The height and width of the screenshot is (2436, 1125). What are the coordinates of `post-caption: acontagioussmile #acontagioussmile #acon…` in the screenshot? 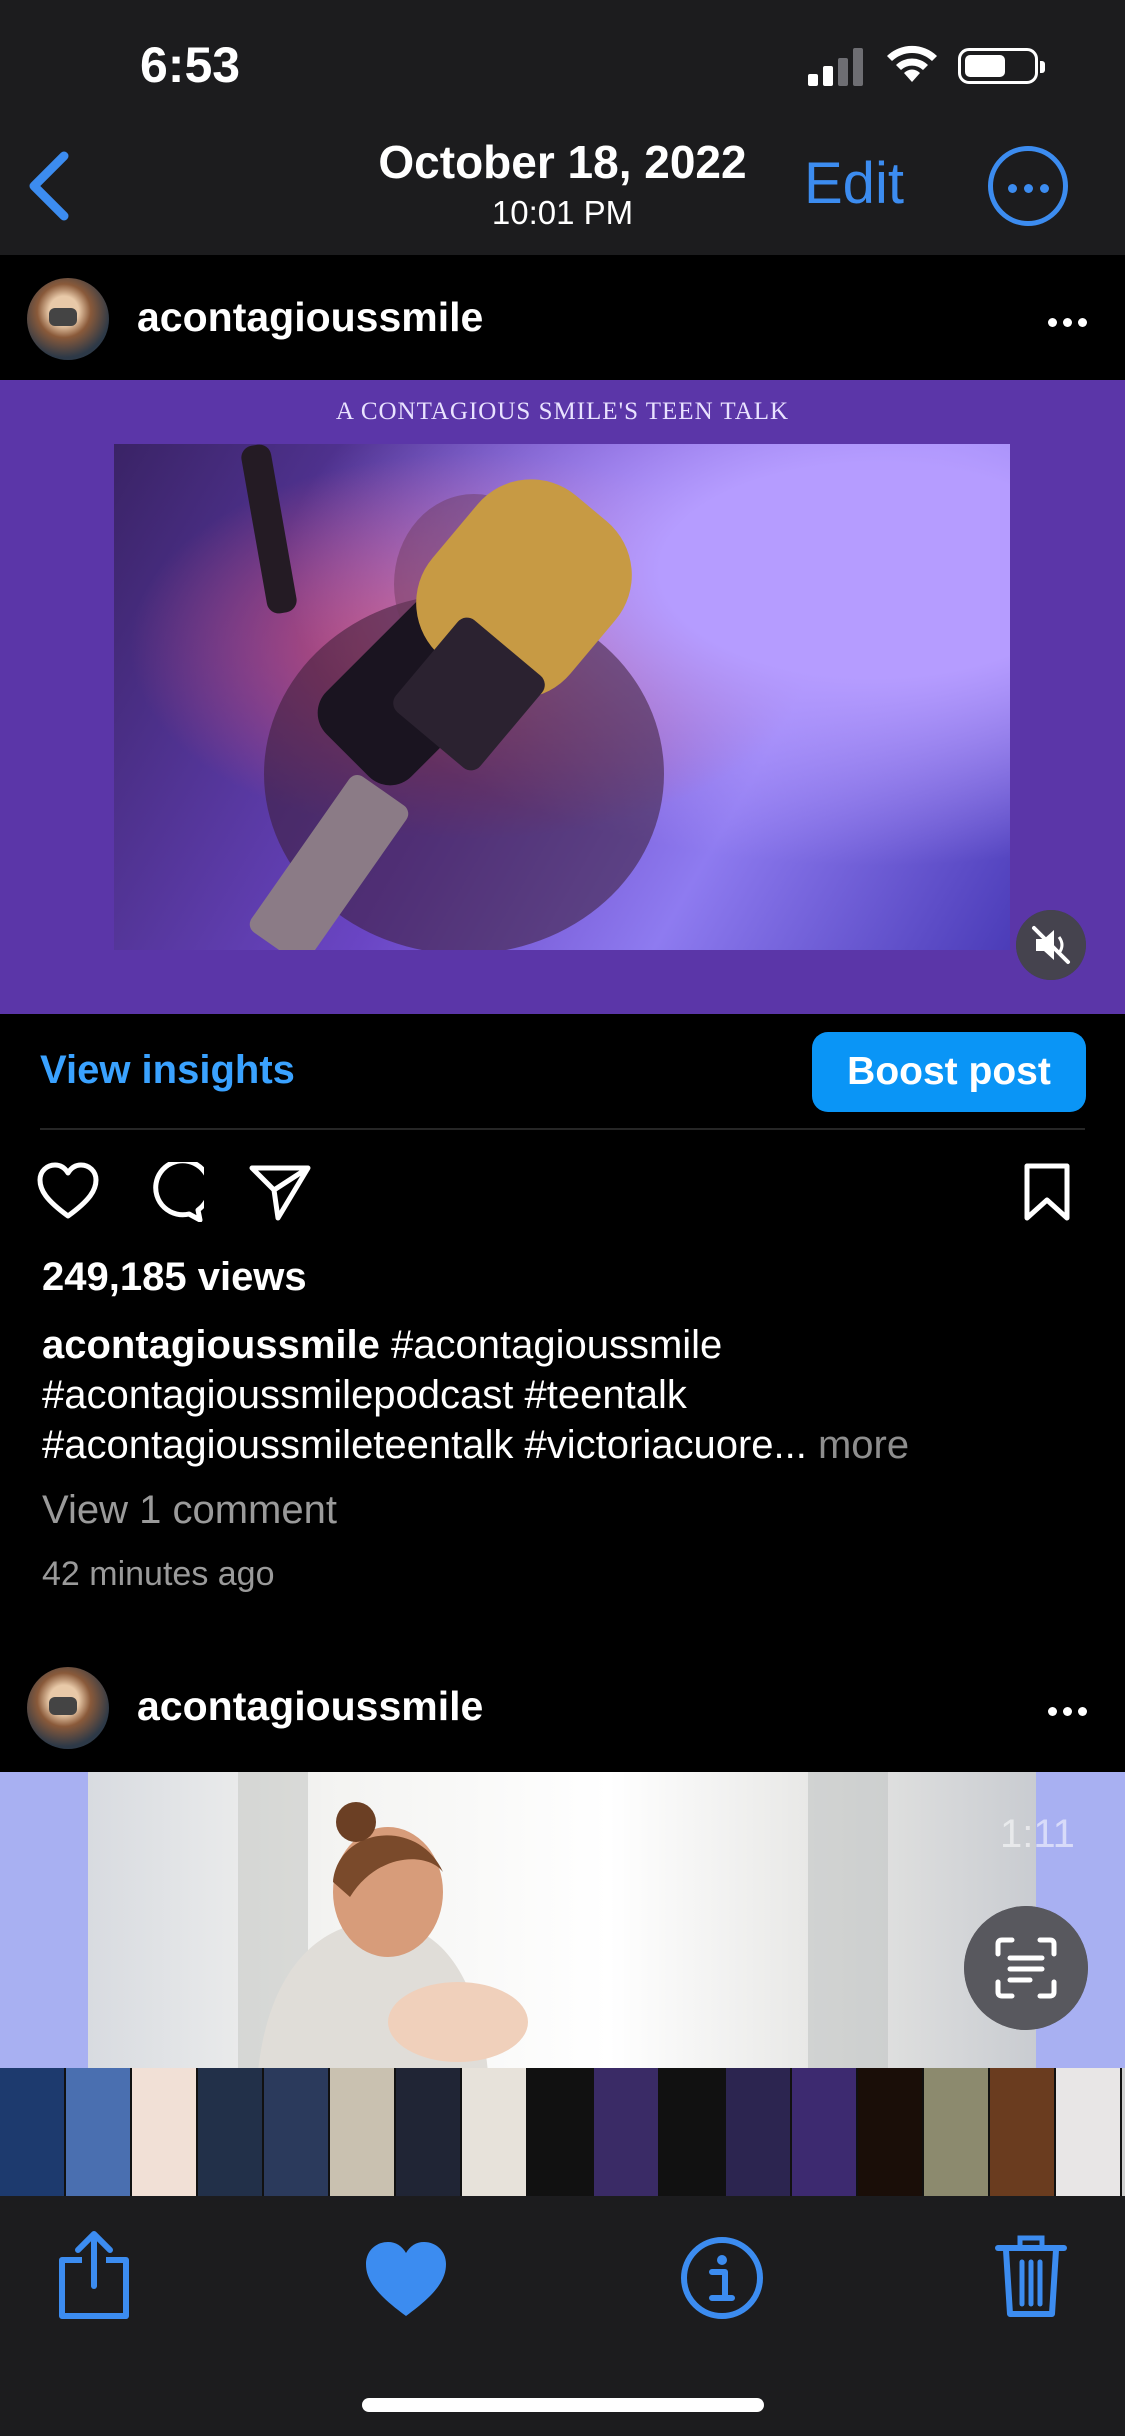 It's located at (562, 1395).